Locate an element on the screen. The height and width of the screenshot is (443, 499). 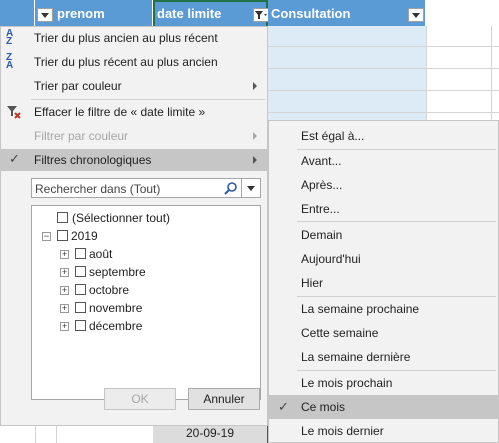
consultation-dropdown-button is located at coordinates (416, 15).